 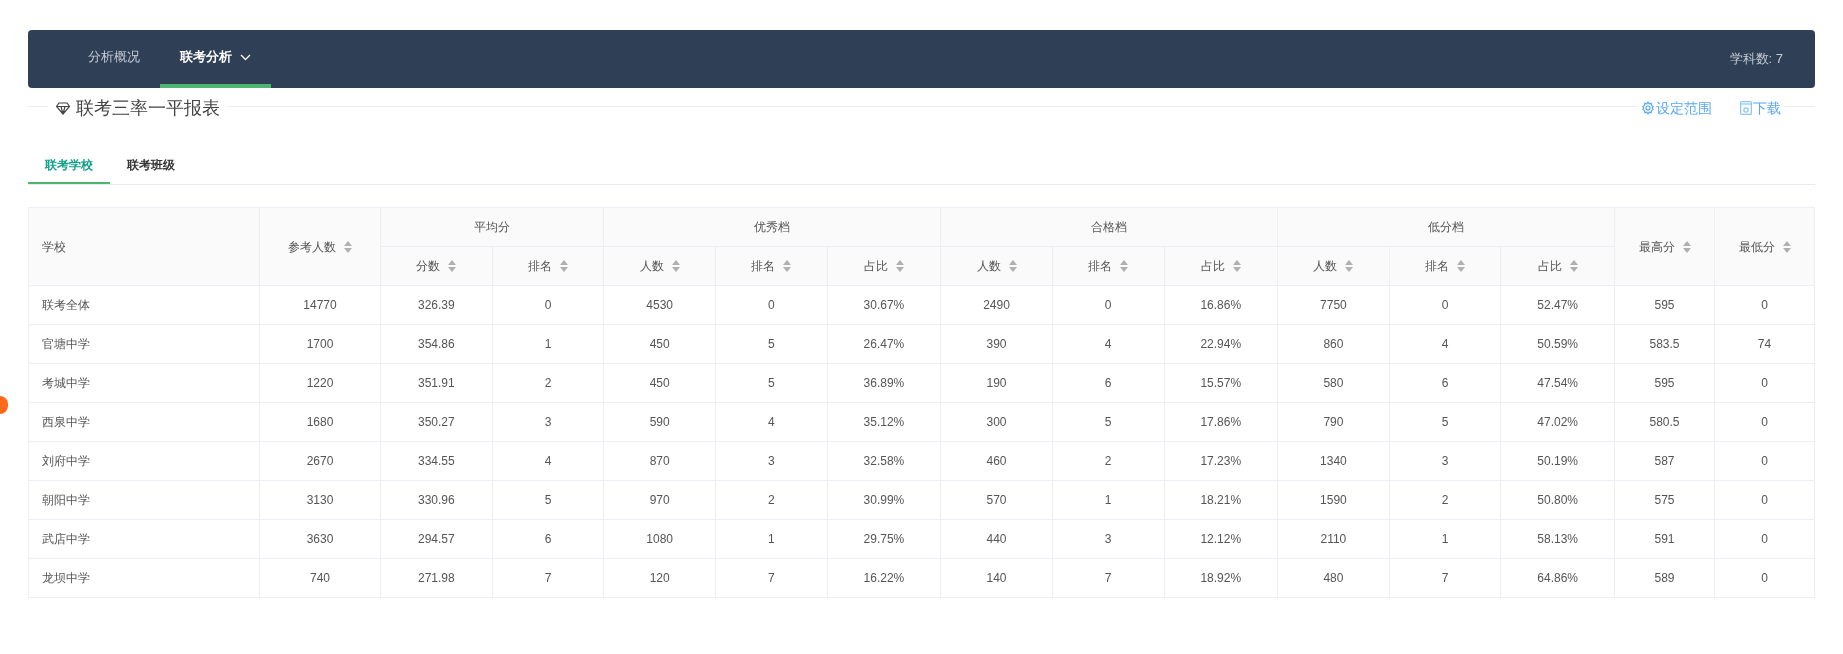 I want to click on column-header: 学校, so click(x=54, y=247).